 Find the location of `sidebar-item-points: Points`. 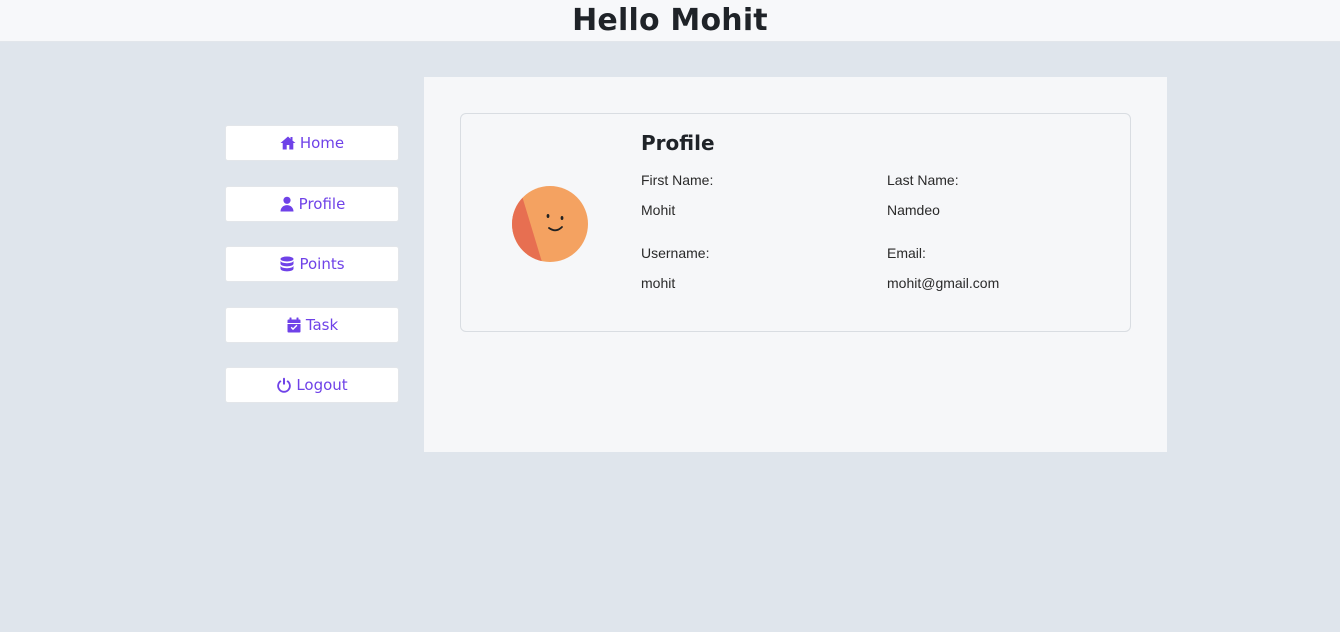

sidebar-item-points: Points is located at coordinates (312, 264).